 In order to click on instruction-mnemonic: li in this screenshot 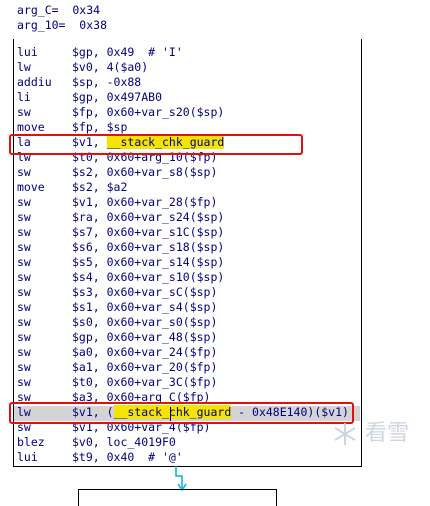, I will do `click(24, 97)`.